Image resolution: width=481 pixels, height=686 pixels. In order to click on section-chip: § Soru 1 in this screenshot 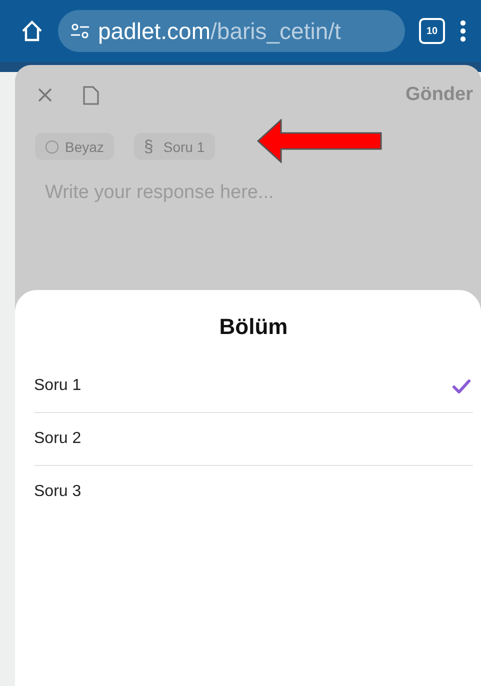, I will do `click(174, 146)`.